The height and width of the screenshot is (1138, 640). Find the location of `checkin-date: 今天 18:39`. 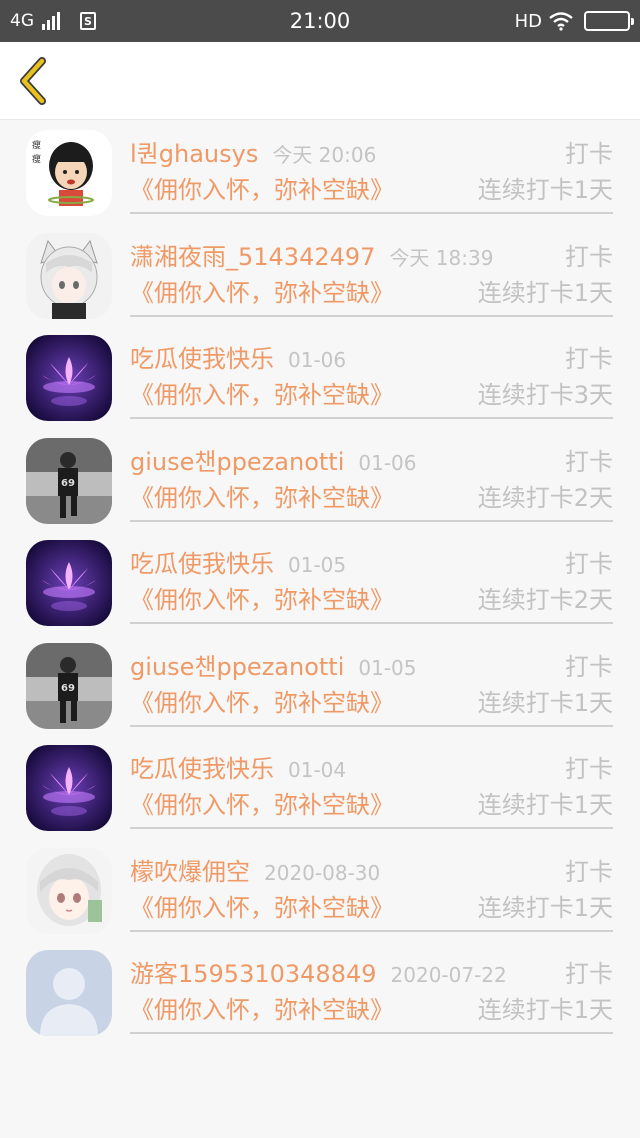

checkin-date: 今天 18:39 is located at coordinates (441, 257).